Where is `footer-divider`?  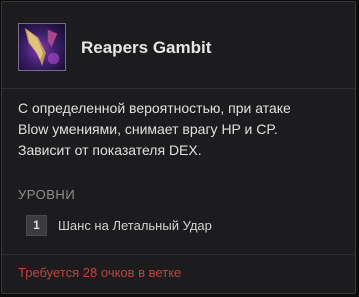 footer-divider is located at coordinates (178, 254).